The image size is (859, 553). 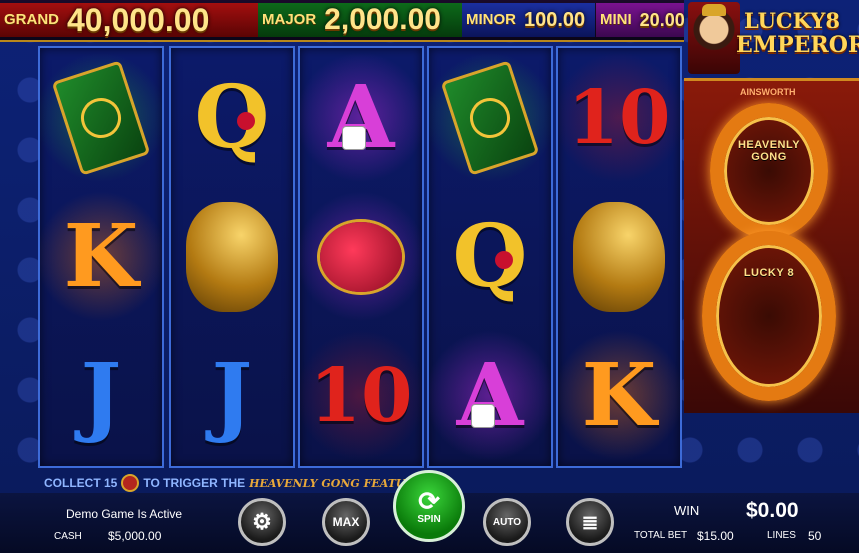 What do you see at coordinates (616, 19) in the screenshot?
I see `jackpot-mini-label: MINI` at bounding box center [616, 19].